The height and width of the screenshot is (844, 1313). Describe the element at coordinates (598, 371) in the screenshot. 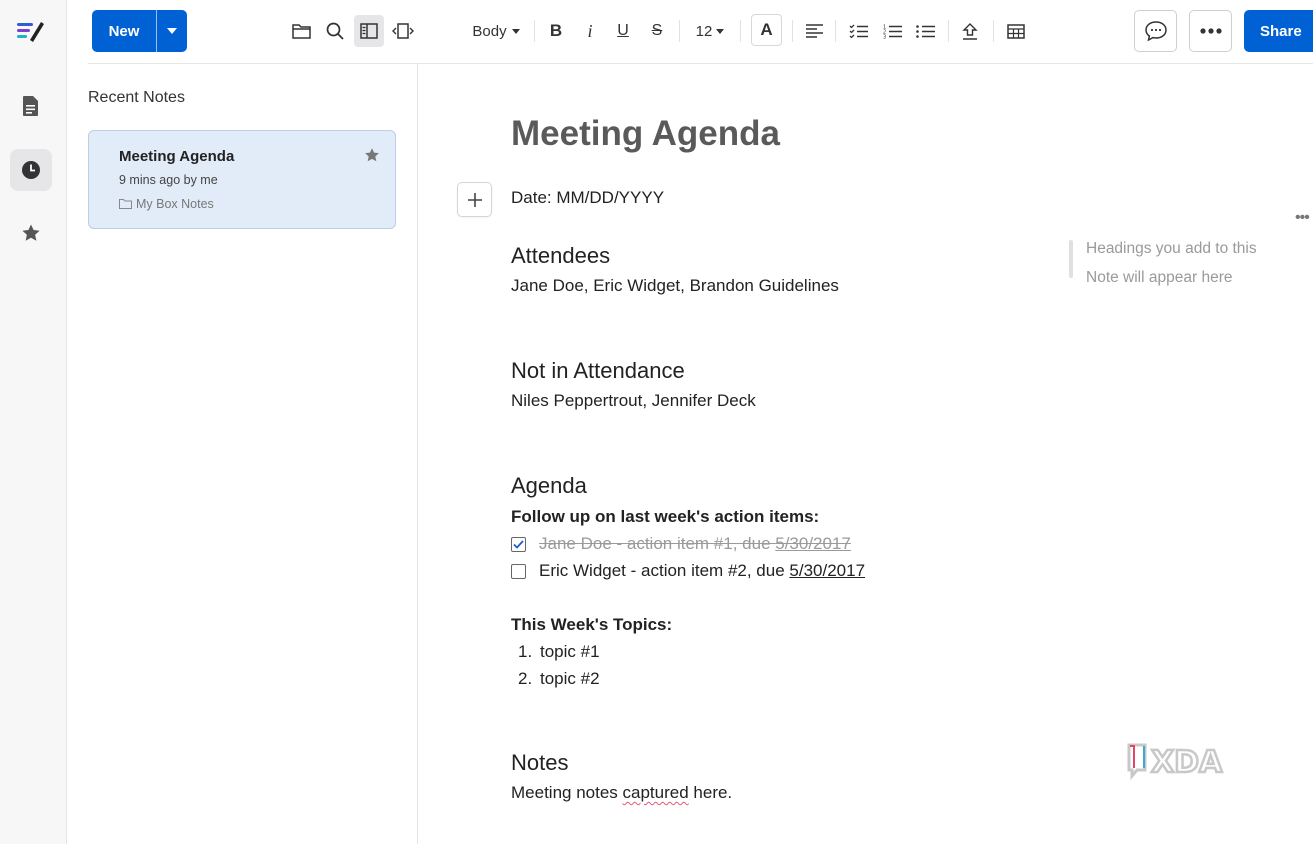

I see `absent-heading: Not in Attendance` at that location.